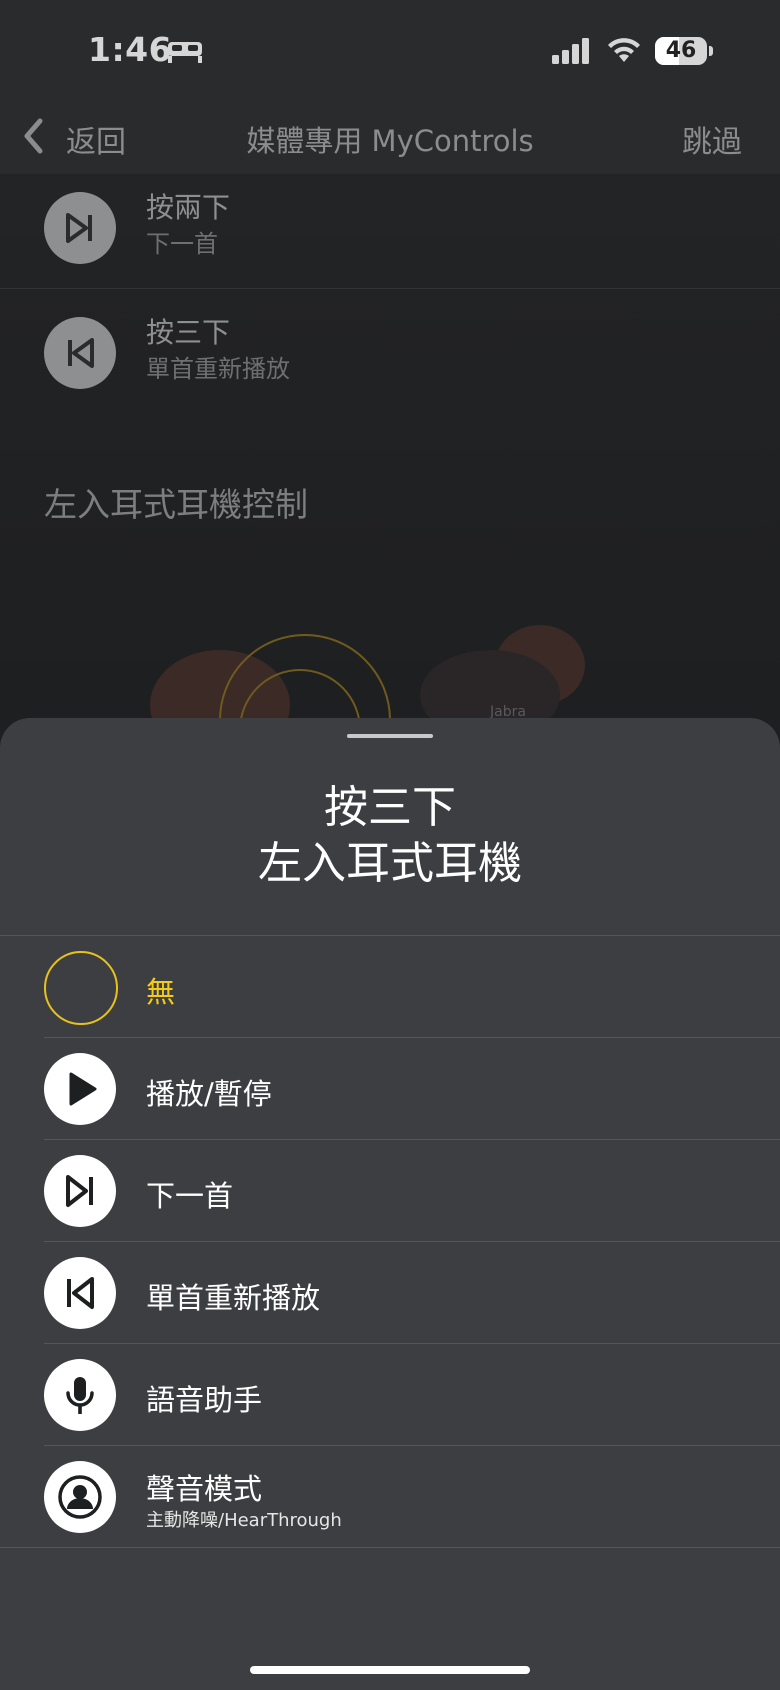  What do you see at coordinates (176, 504) in the screenshot?
I see `section-heading: 左入耳式耳機控制` at bounding box center [176, 504].